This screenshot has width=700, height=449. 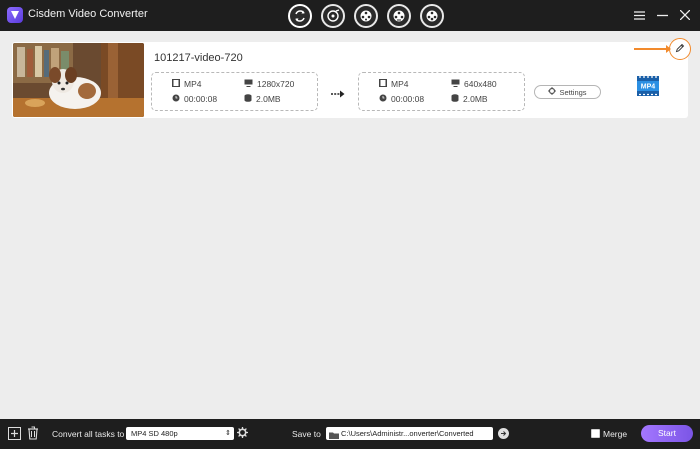 I want to click on edit-button, so click(x=680, y=49).